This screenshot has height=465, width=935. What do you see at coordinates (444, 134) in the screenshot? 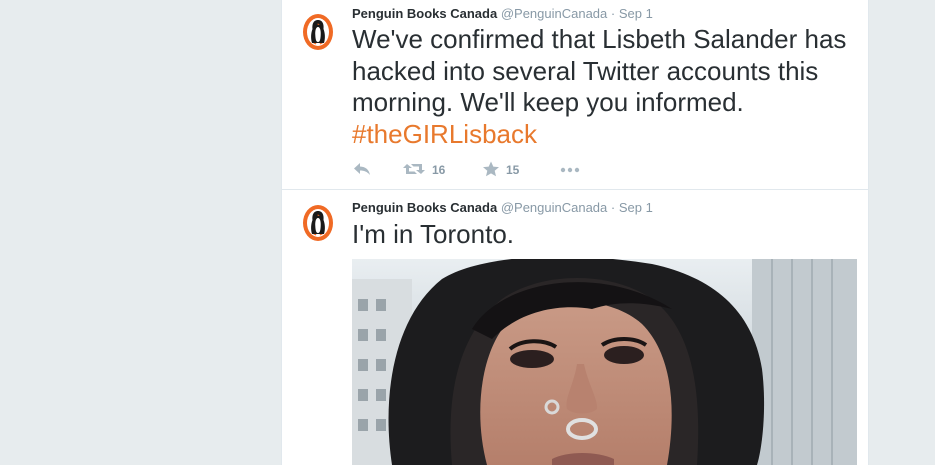
I see `hashtag-link: #theGIRLisback` at bounding box center [444, 134].